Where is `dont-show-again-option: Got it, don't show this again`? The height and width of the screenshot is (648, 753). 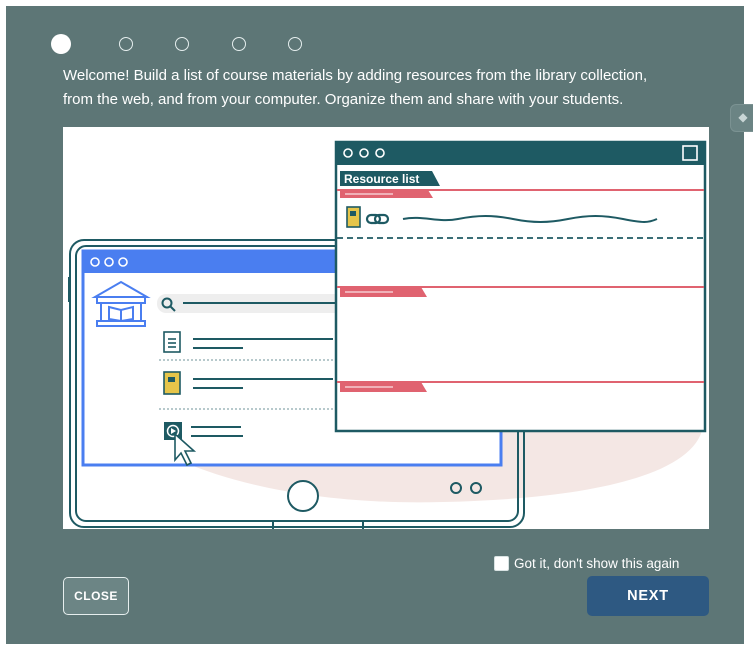 dont-show-again-option: Got it, don't show this again is located at coordinates (586, 563).